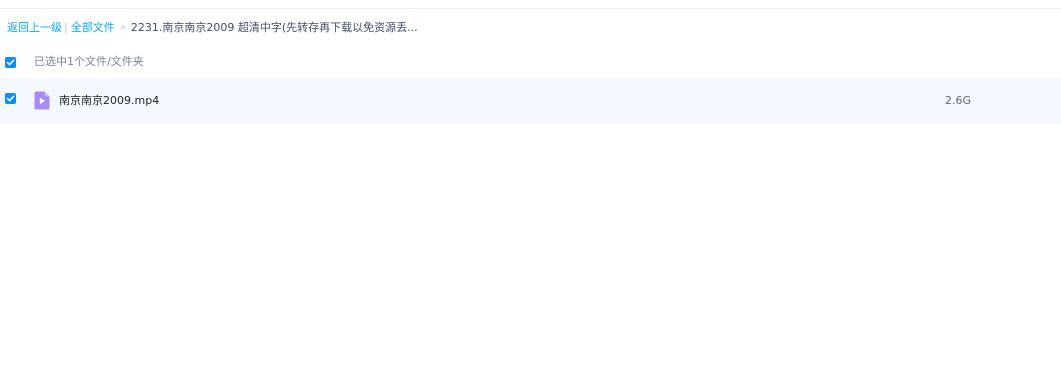 Image resolution: width=1061 pixels, height=386 pixels. Describe the element at coordinates (530, 8) in the screenshot. I see `top-divider` at that location.